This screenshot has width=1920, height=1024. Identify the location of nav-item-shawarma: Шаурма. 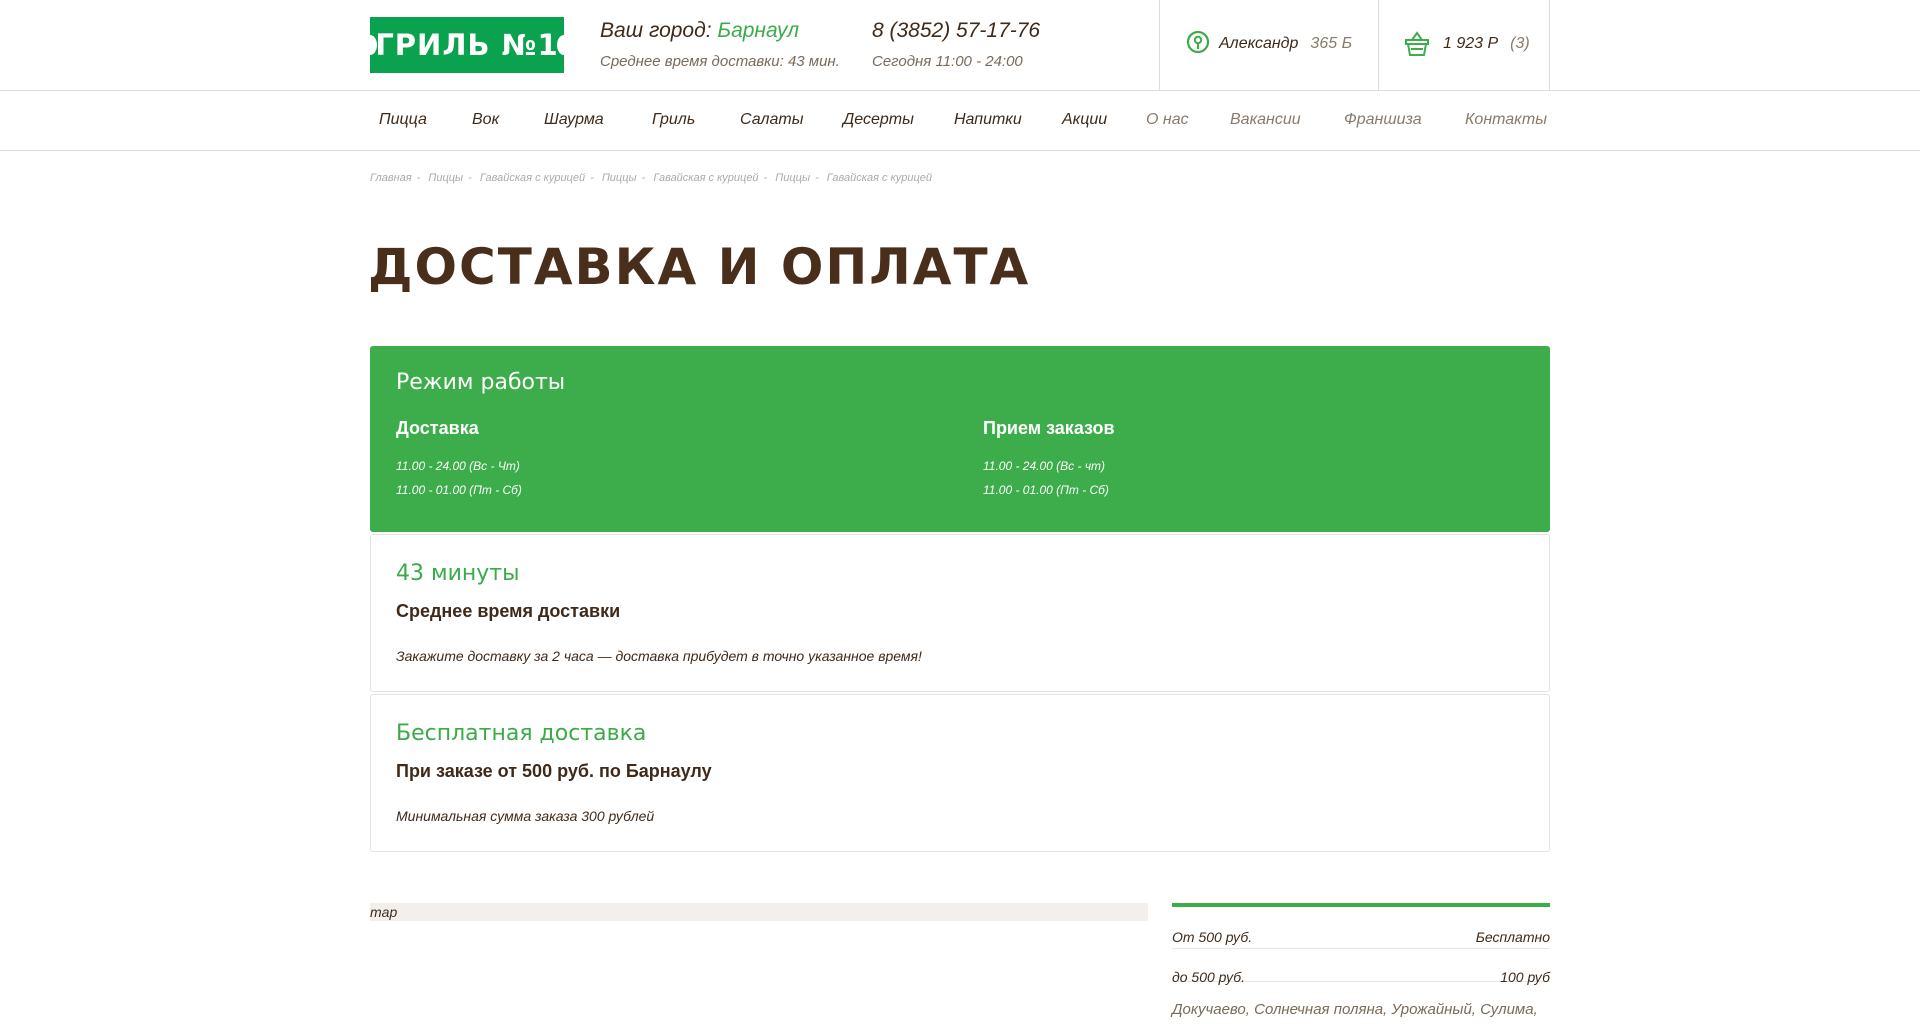
(574, 120).